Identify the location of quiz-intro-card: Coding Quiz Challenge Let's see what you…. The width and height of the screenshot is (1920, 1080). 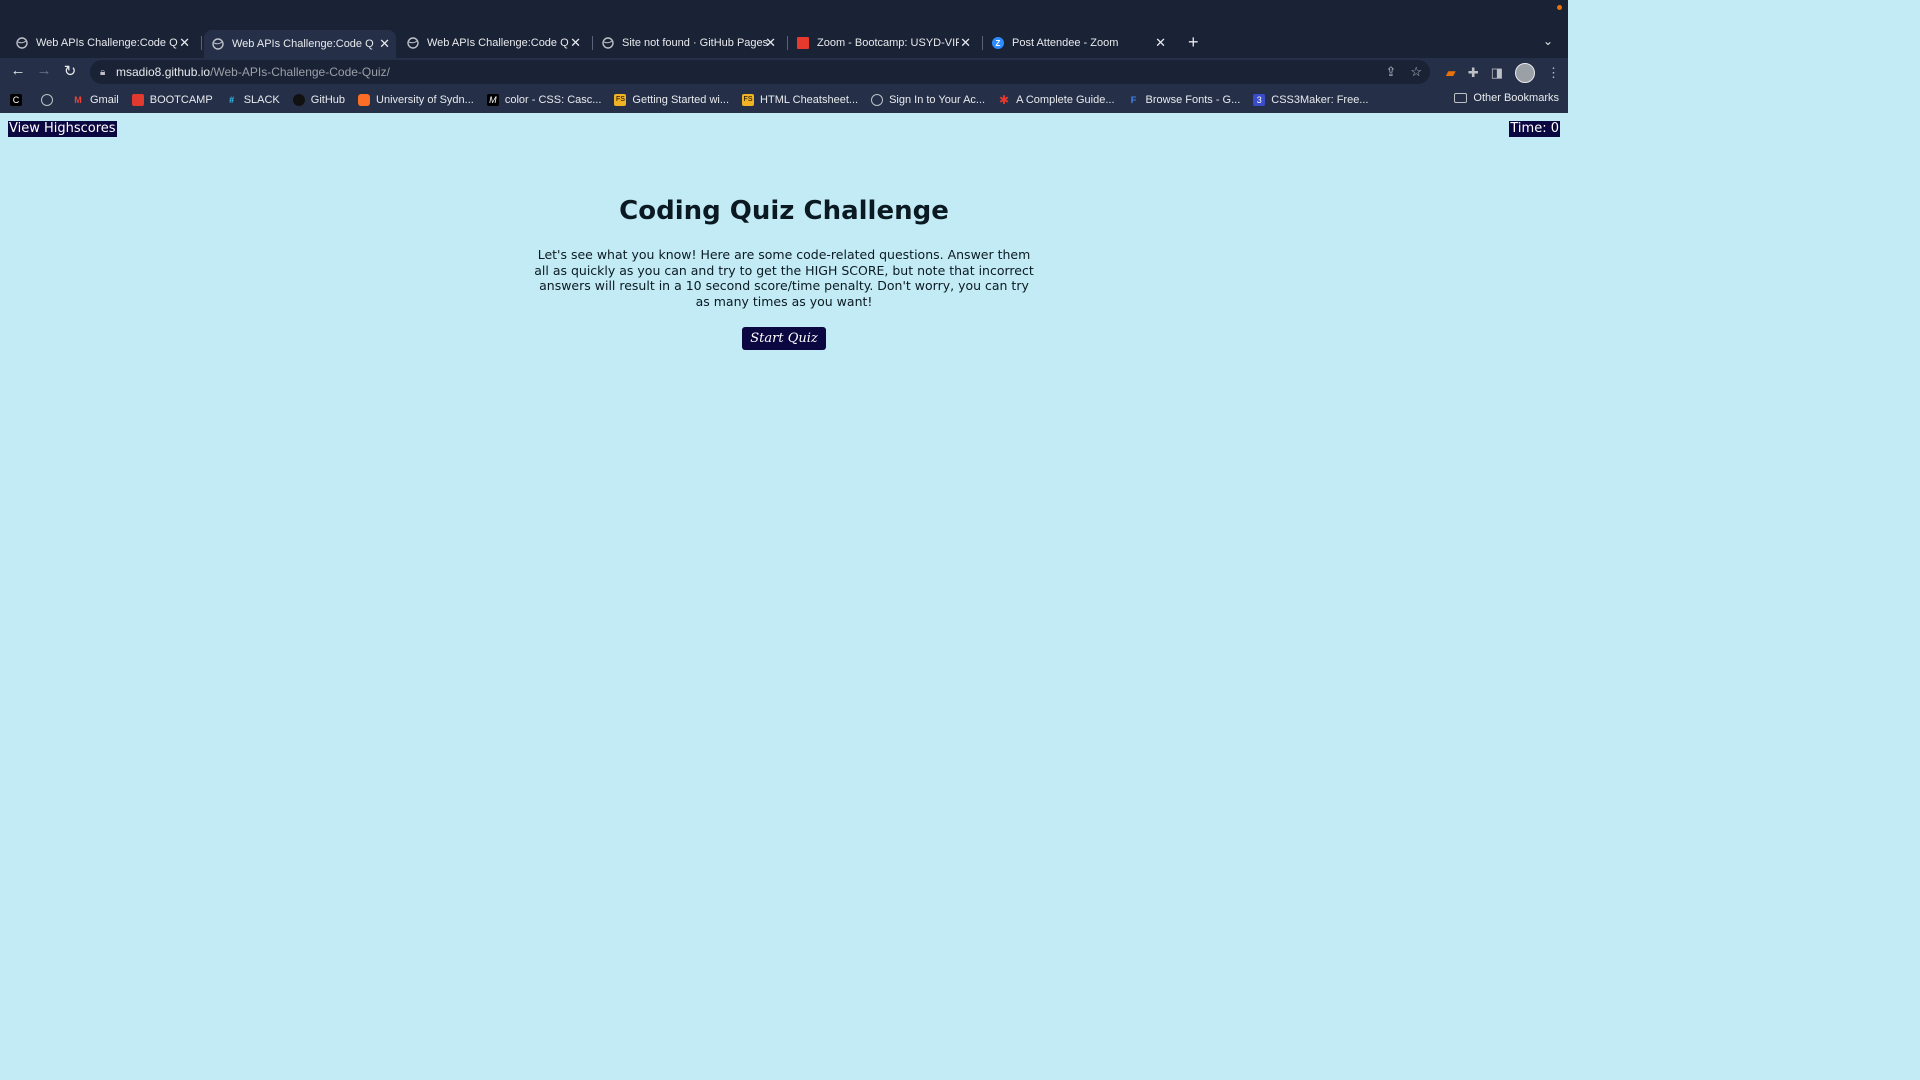
(784, 270).